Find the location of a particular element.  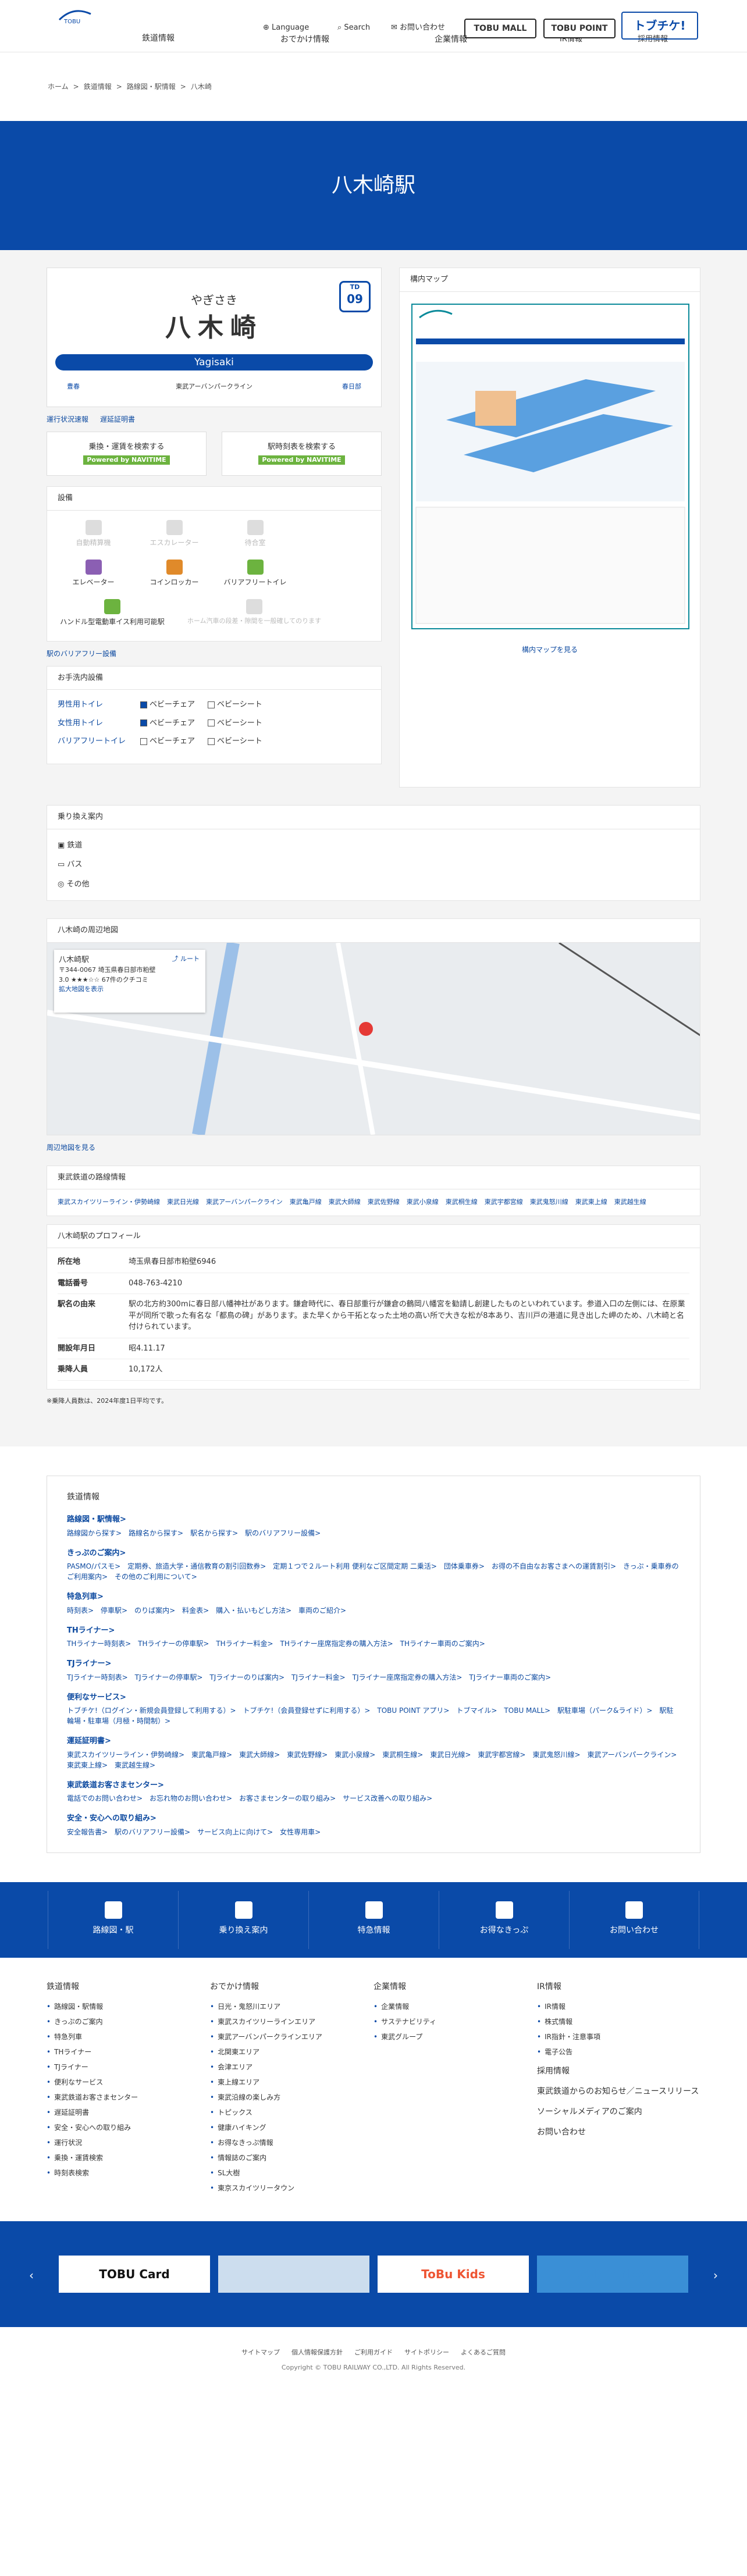

sitemap-group-heading: 安全・安心への取り組み> is located at coordinates (373, 1819).